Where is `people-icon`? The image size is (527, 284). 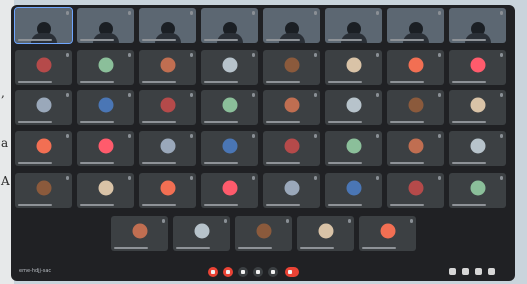
people-icon is located at coordinates (465, 271).